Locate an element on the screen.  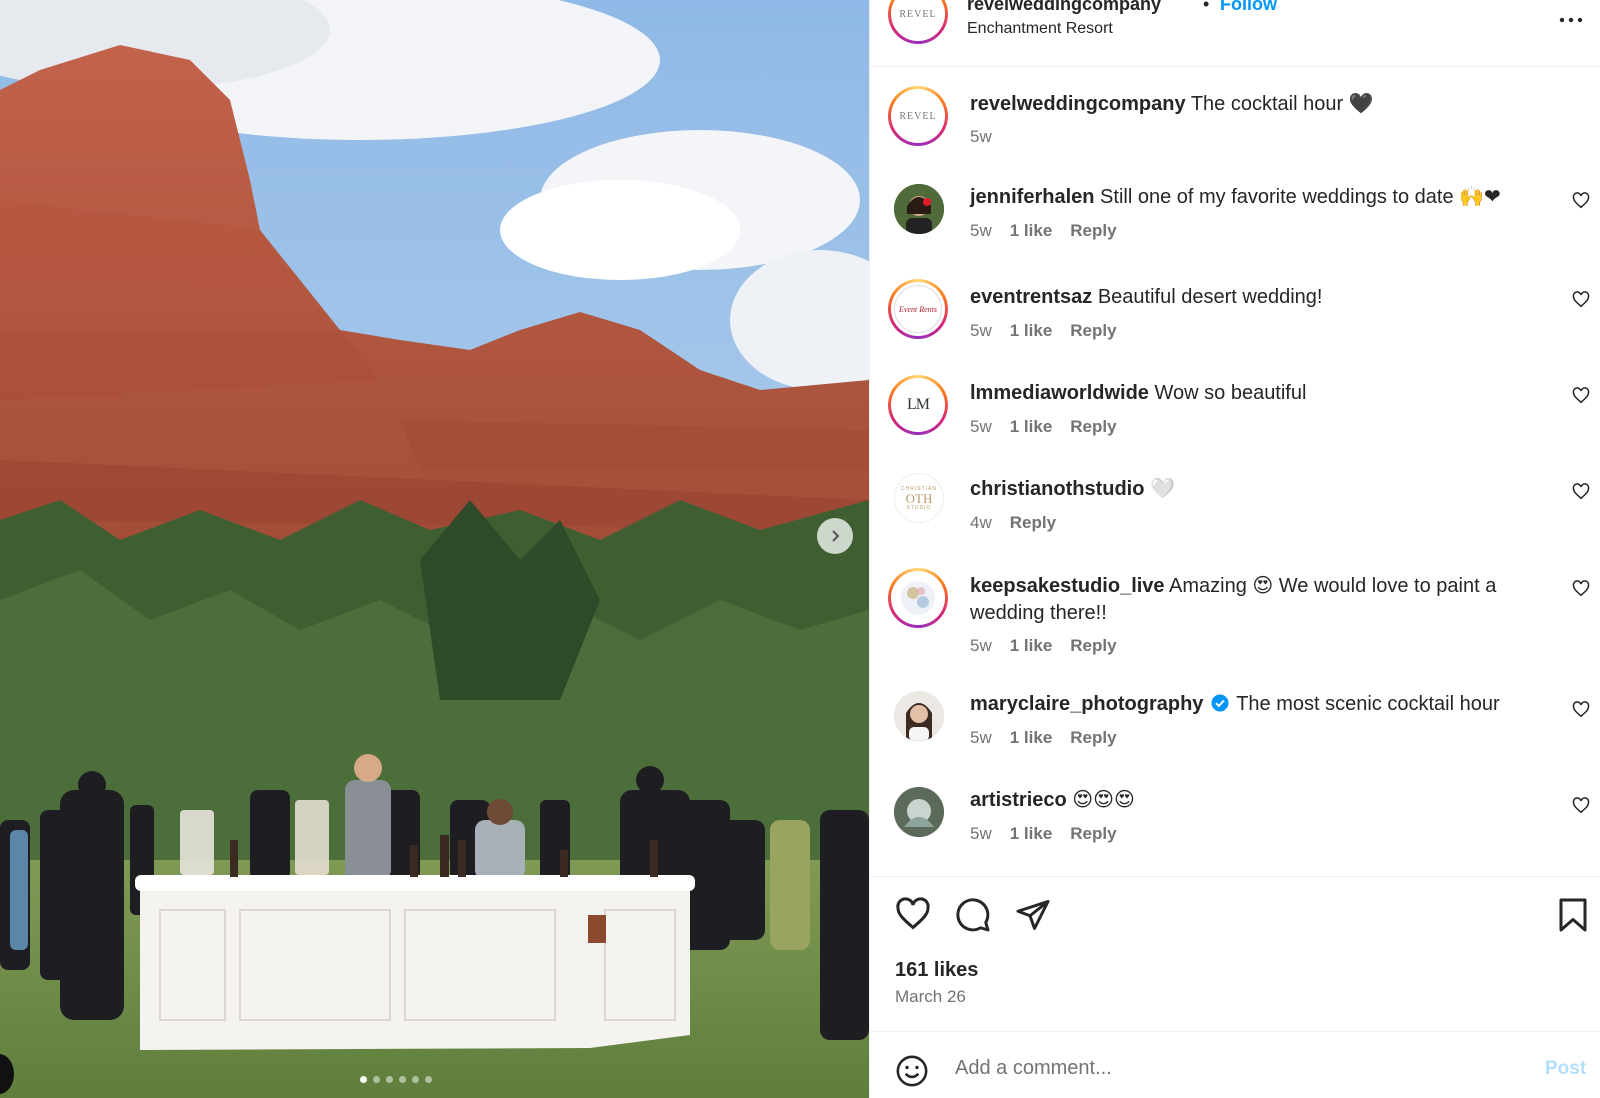
carousel-next-button is located at coordinates (835, 536).